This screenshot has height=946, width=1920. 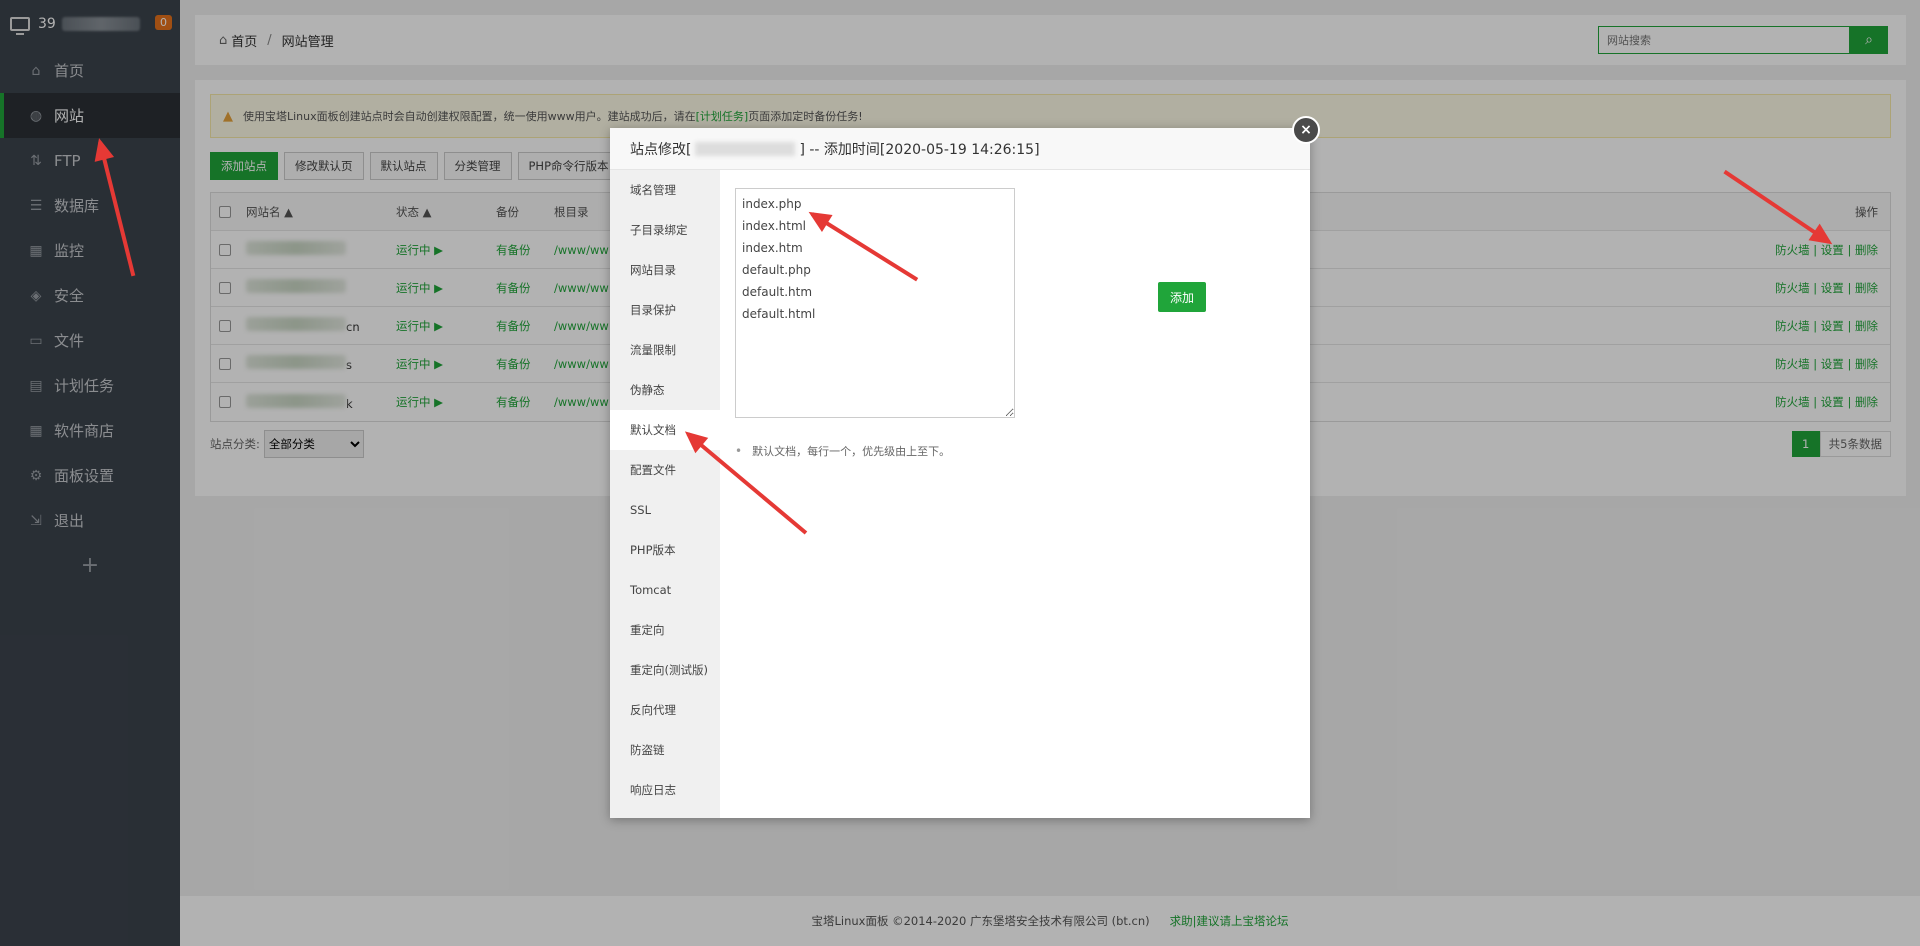 What do you see at coordinates (665, 310) in the screenshot?
I see `modal-menu-item: 目录保护` at bounding box center [665, 310].